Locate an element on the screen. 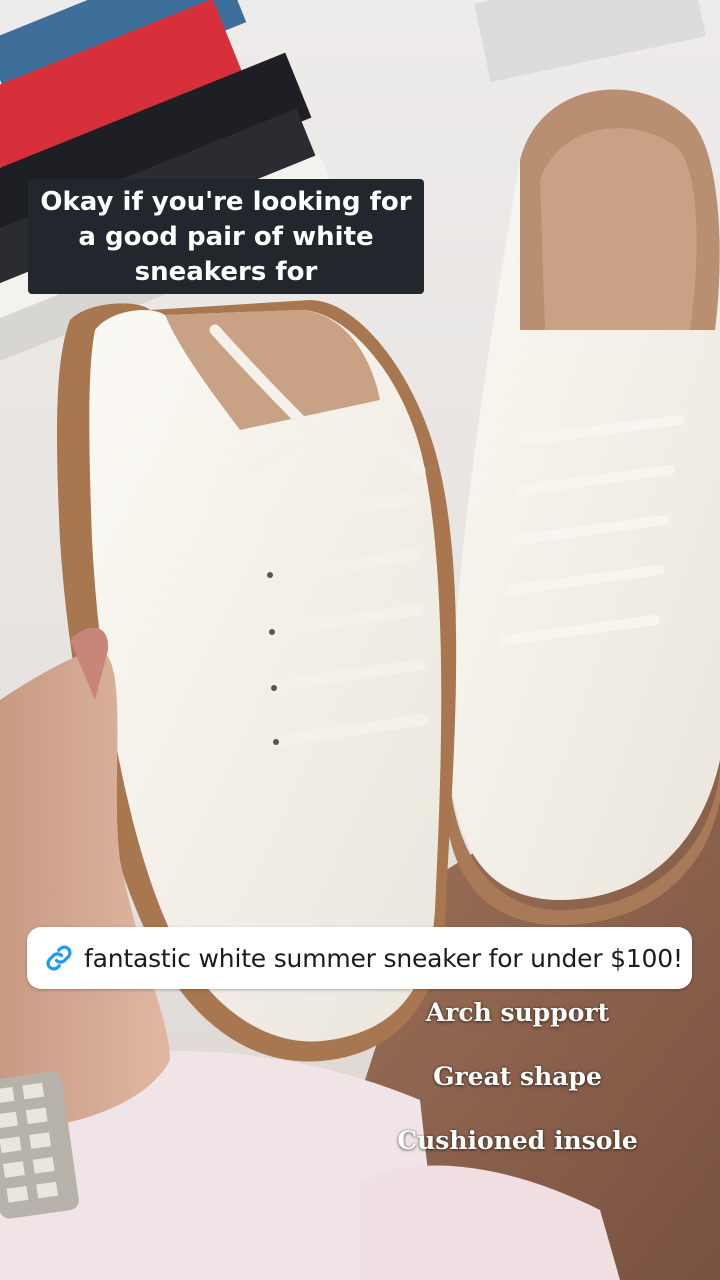 The width and height of the screenshot is (720, 1280). feature-text-cushioned-insole: Cushioned insole is located at coordinates (517, 1140).